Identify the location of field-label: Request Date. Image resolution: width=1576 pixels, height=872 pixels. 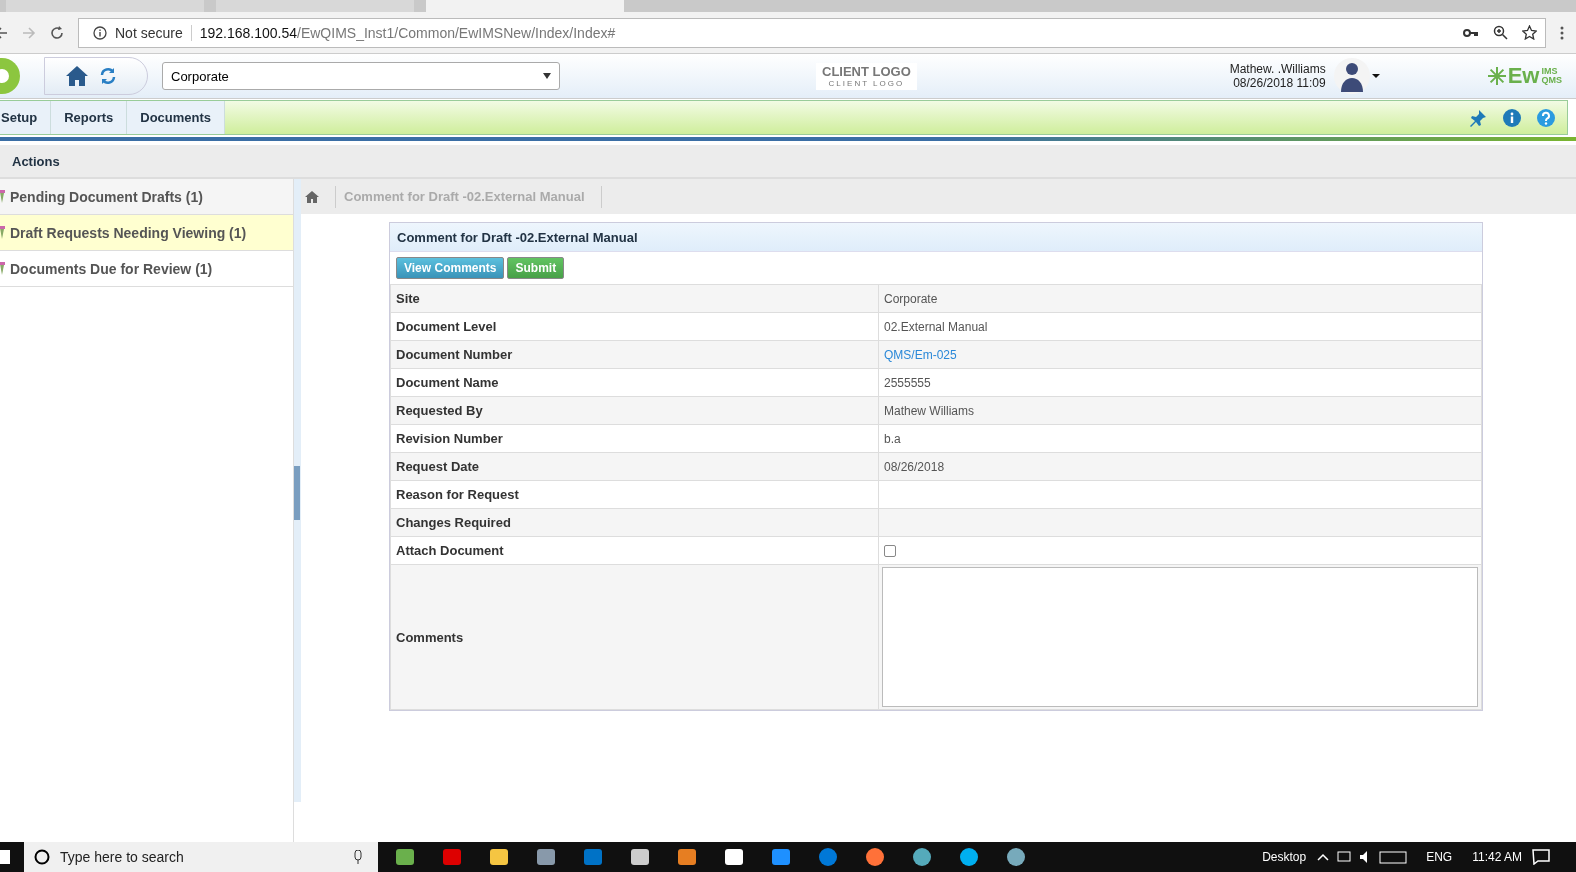
(438, 466).